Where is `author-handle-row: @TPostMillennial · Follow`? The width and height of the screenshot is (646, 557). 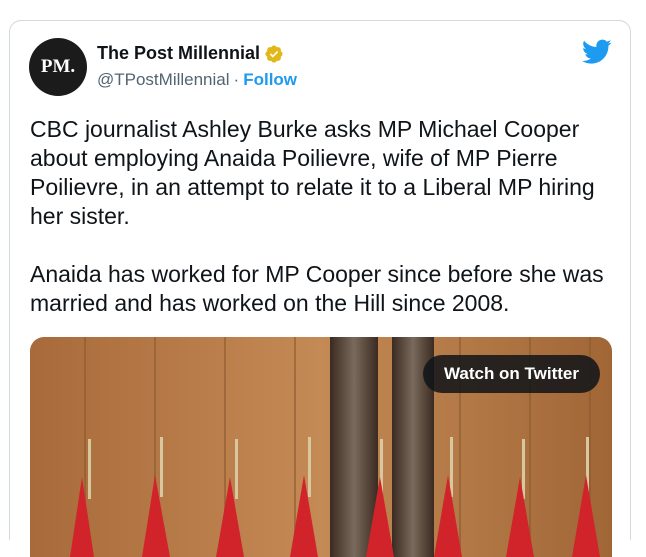
author-handle-row: @TPostMillennial · Follow is located at coordinates (197, 80).